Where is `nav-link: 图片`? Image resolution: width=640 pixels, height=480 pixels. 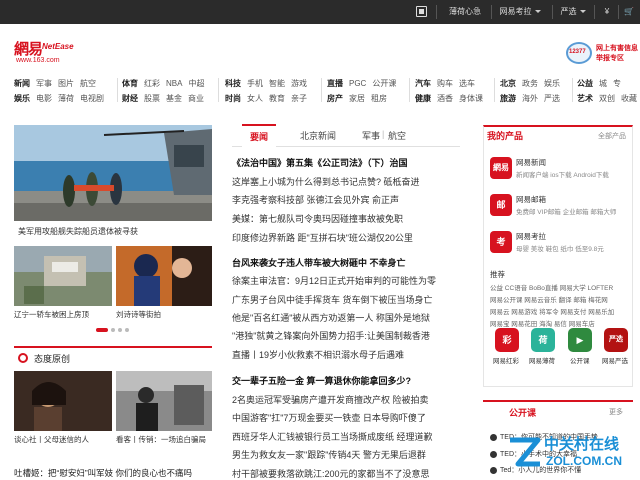 nav-link: 图片 is located at coordinates (66, 83).